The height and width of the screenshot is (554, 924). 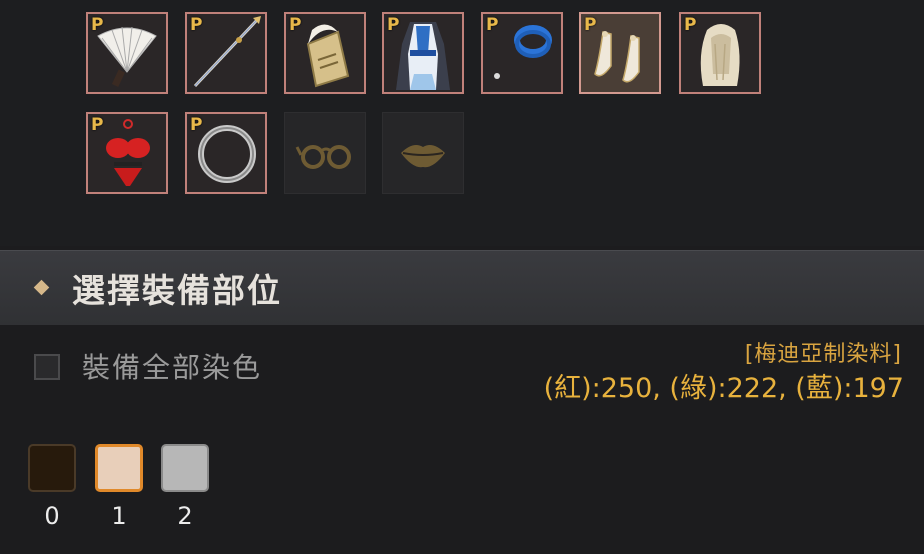 What do you see at coordinates (522, 53) in the screenshot?
I see `equipment-slot-bracelet: P` at bounding box center [522, 53].